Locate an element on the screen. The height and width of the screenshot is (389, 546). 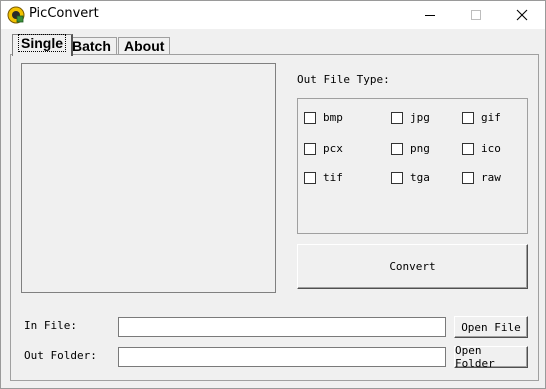
file-type-group: bmp jpg gif pcx png ico tif tga raw is located at coordinates (412, 166).